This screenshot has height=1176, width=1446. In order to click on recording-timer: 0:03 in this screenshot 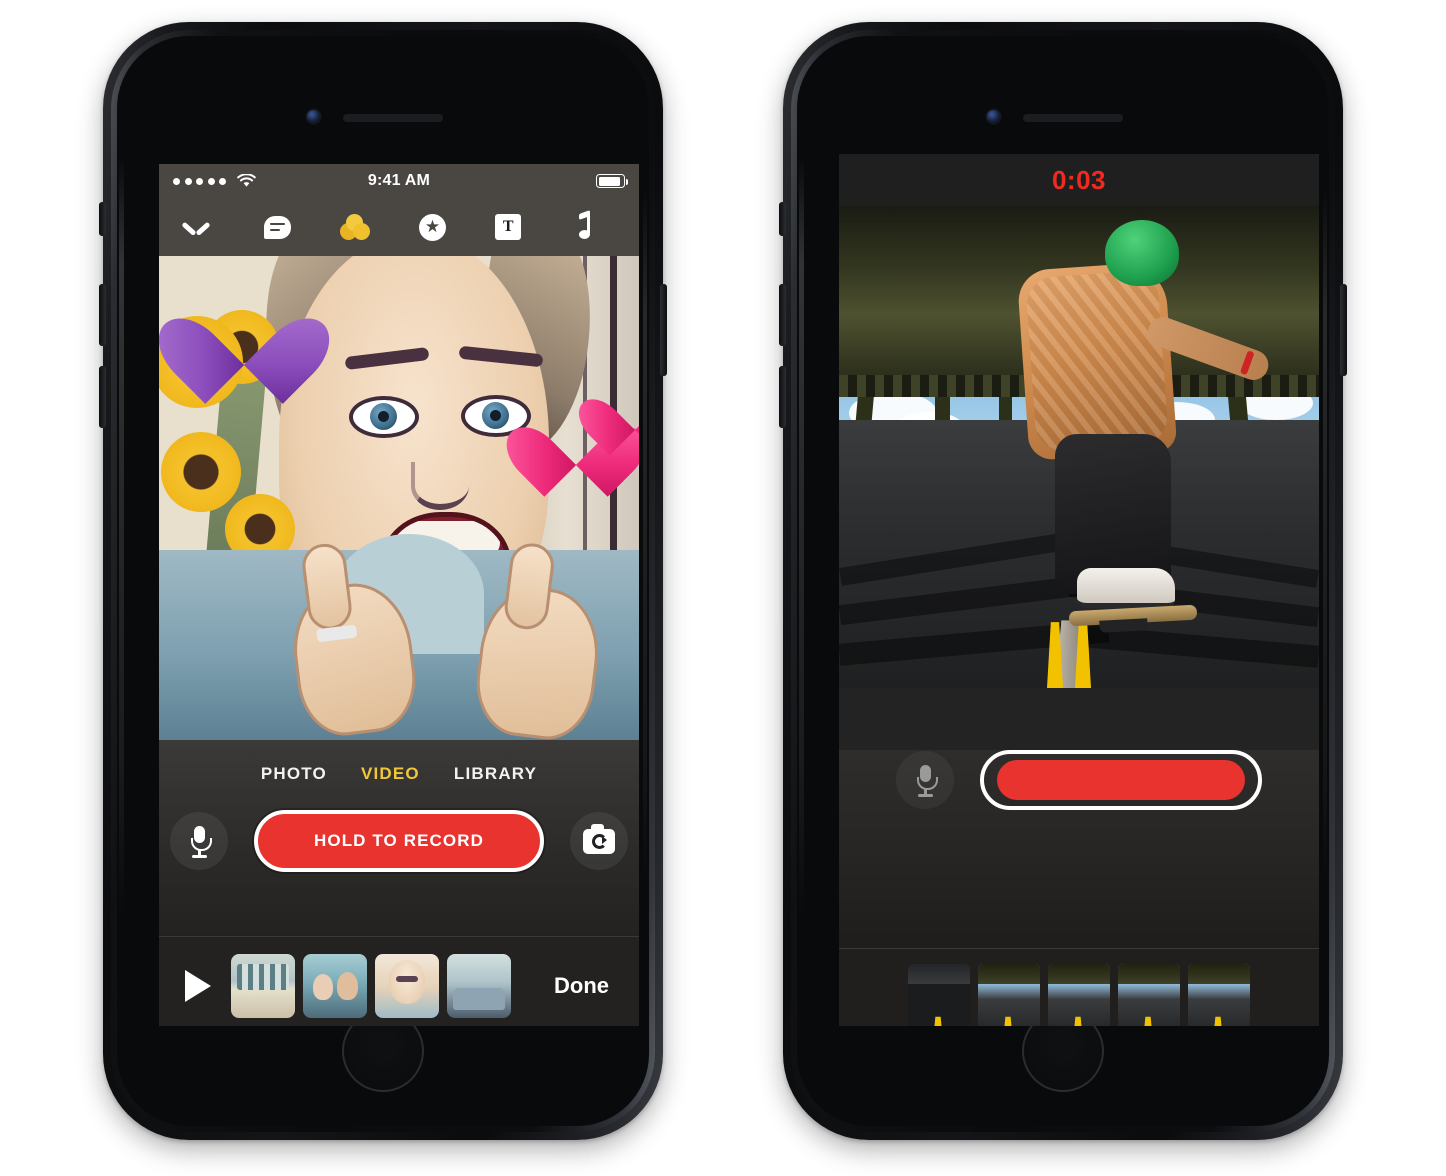, I will do `click(1079, 179)`.